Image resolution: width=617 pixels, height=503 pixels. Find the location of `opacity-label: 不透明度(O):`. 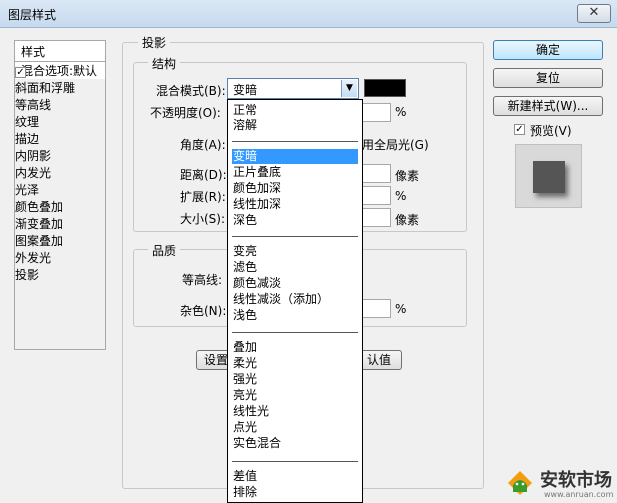

opacity-label: 不透明度(O): is located at coordinates (185, 113).